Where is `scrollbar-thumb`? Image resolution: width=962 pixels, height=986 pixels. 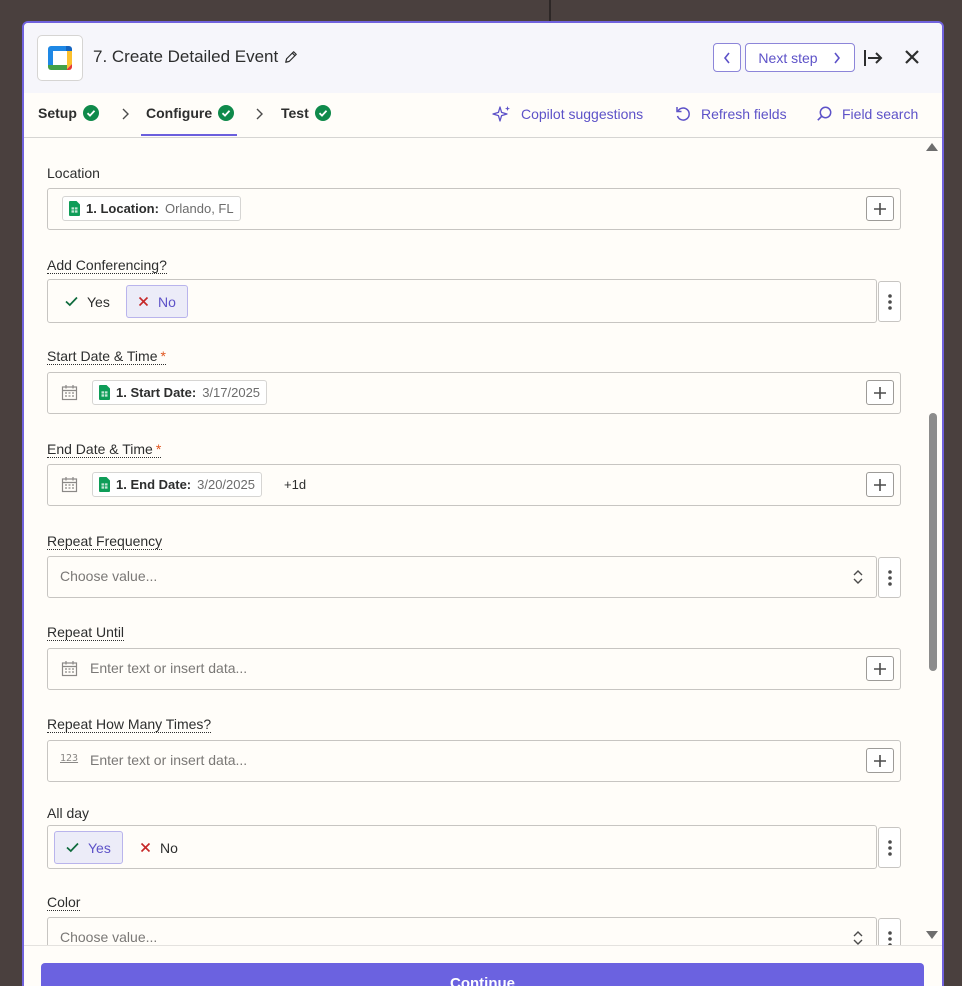
scrollbar-thumb is located at coordinates (933, 542).